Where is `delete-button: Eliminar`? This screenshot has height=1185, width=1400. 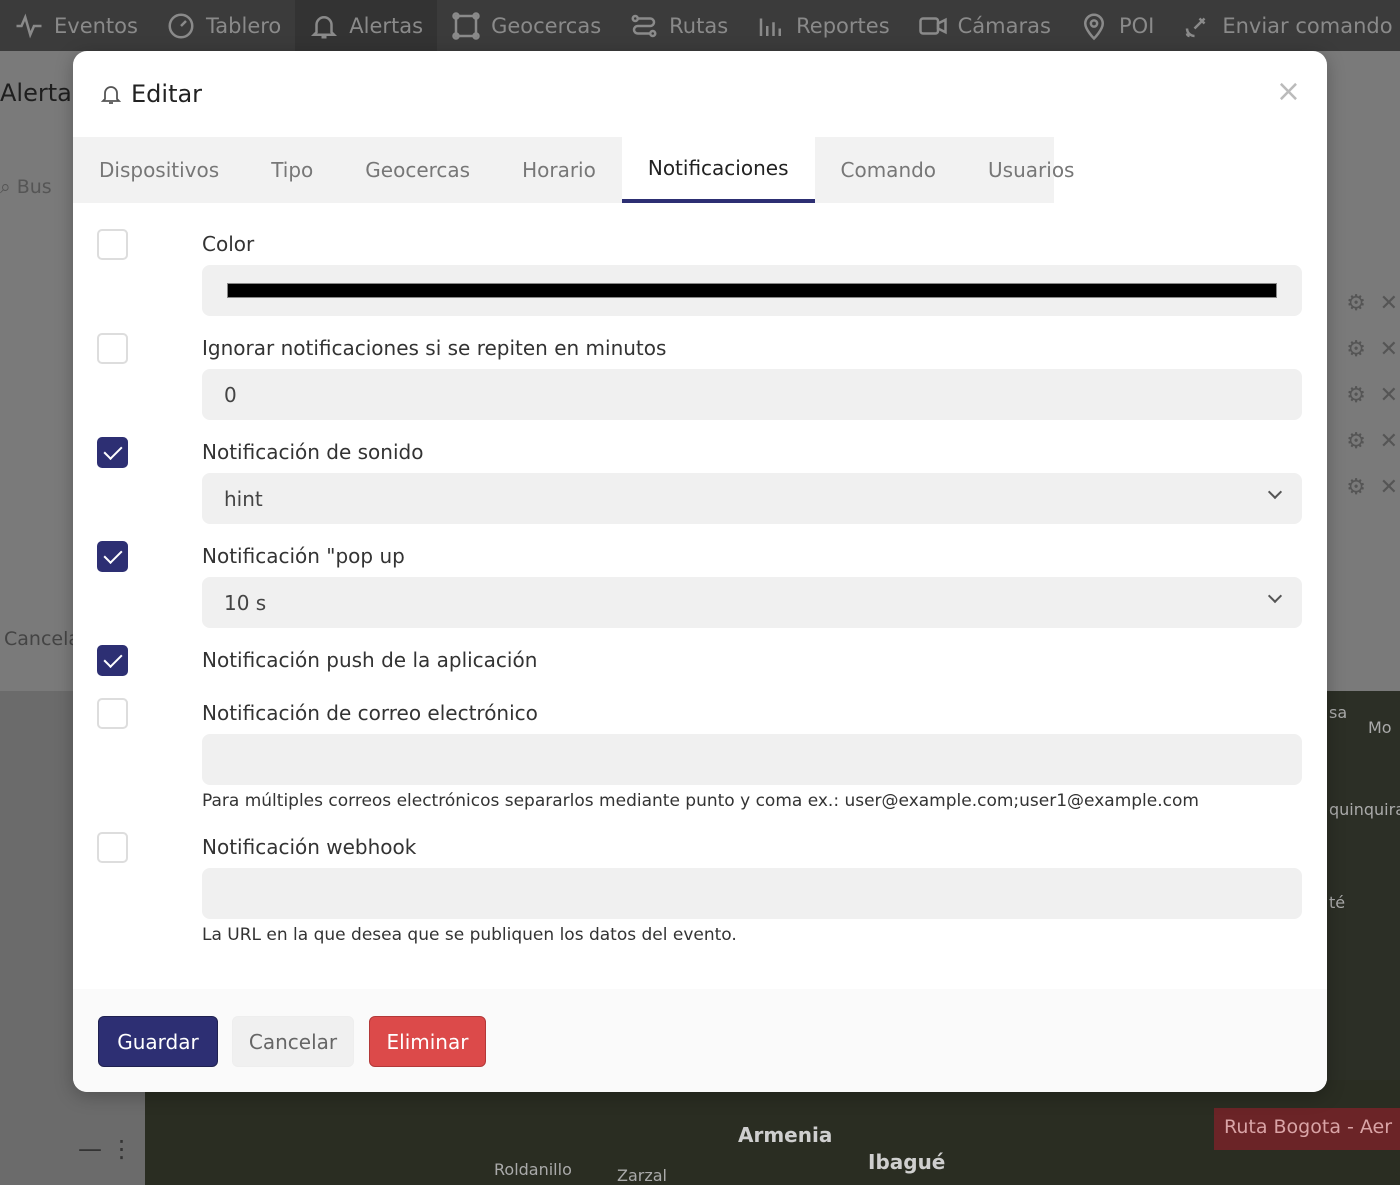
delete-button: Eliminar is located at coordinates (427, 1041).